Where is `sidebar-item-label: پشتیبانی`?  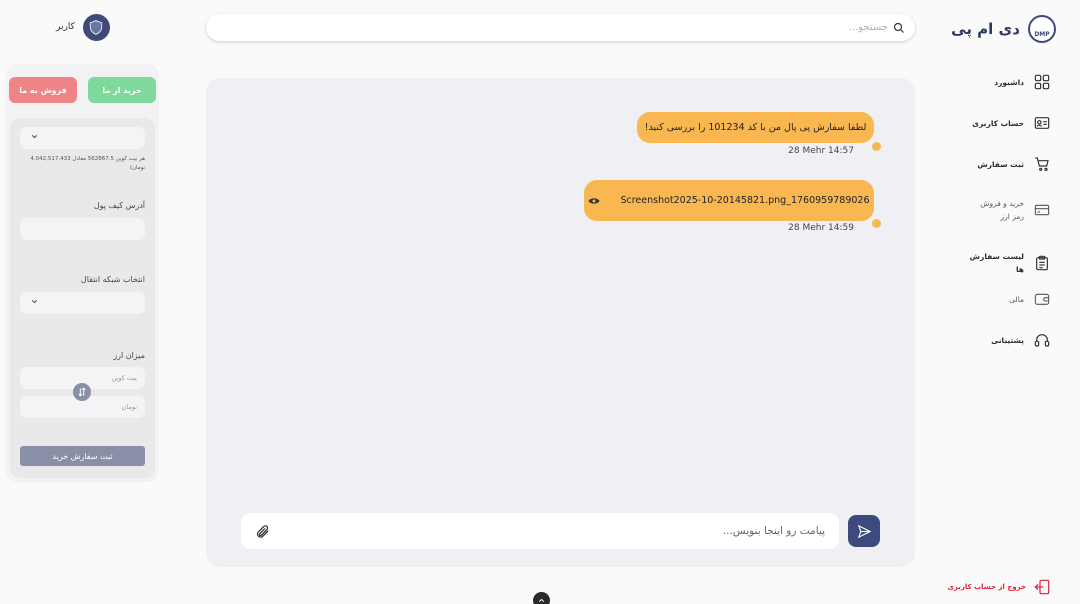 sidebar-item-label: پشتیبانی is located at coordinates (1007, 340).